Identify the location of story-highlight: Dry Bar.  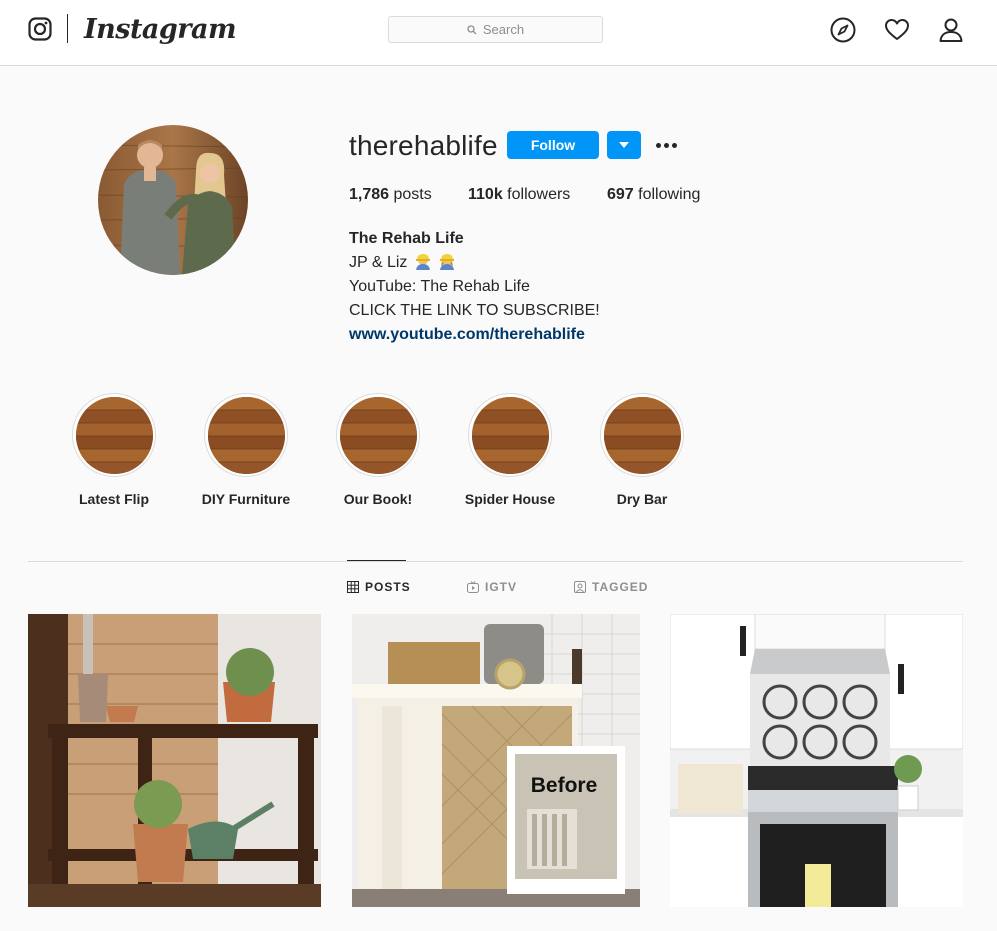
(642, 450).